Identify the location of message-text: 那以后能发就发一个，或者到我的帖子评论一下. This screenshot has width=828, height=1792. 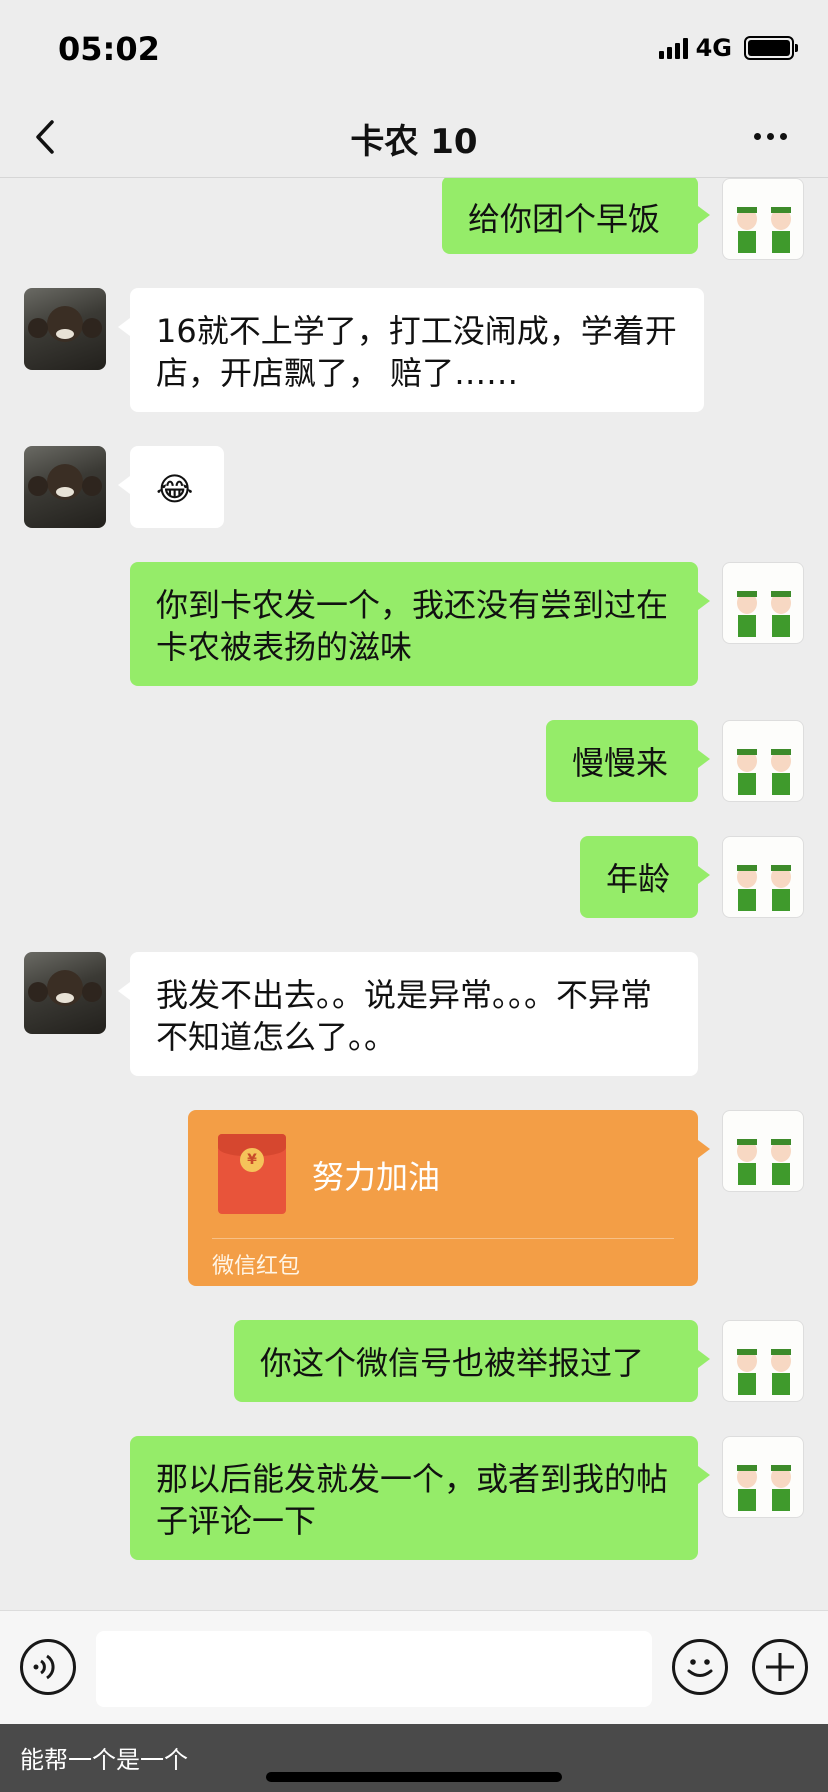
(412, 1500).